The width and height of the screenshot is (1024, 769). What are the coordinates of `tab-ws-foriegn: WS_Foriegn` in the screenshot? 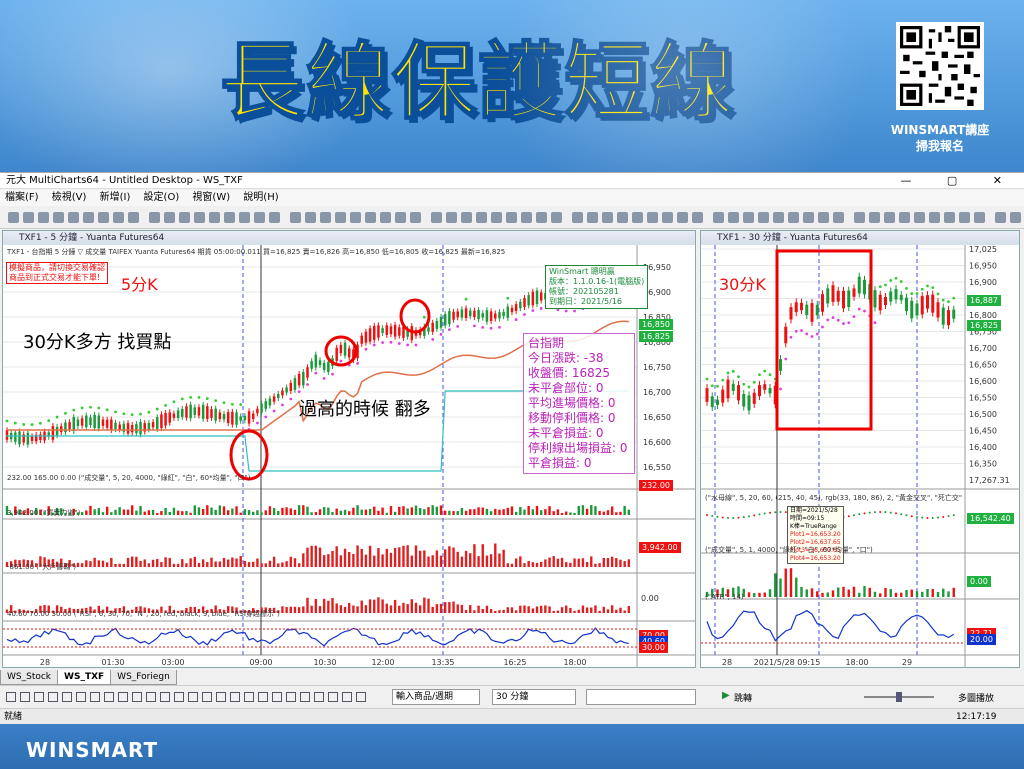 It's located at (143, 677).